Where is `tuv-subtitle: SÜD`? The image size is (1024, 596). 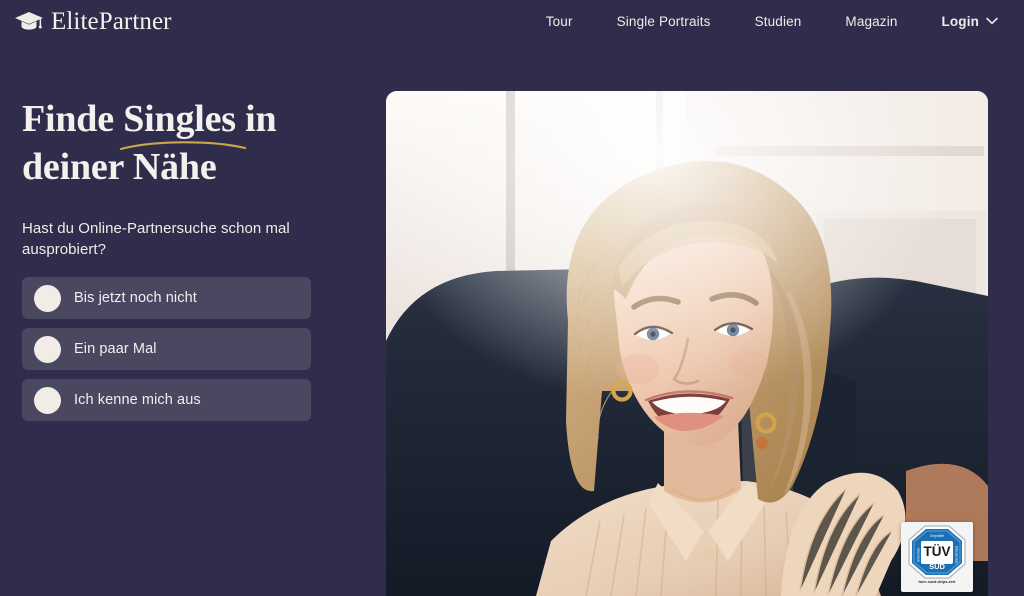
tuv-subtitle: SÜD is located at coordinates (937, 566).